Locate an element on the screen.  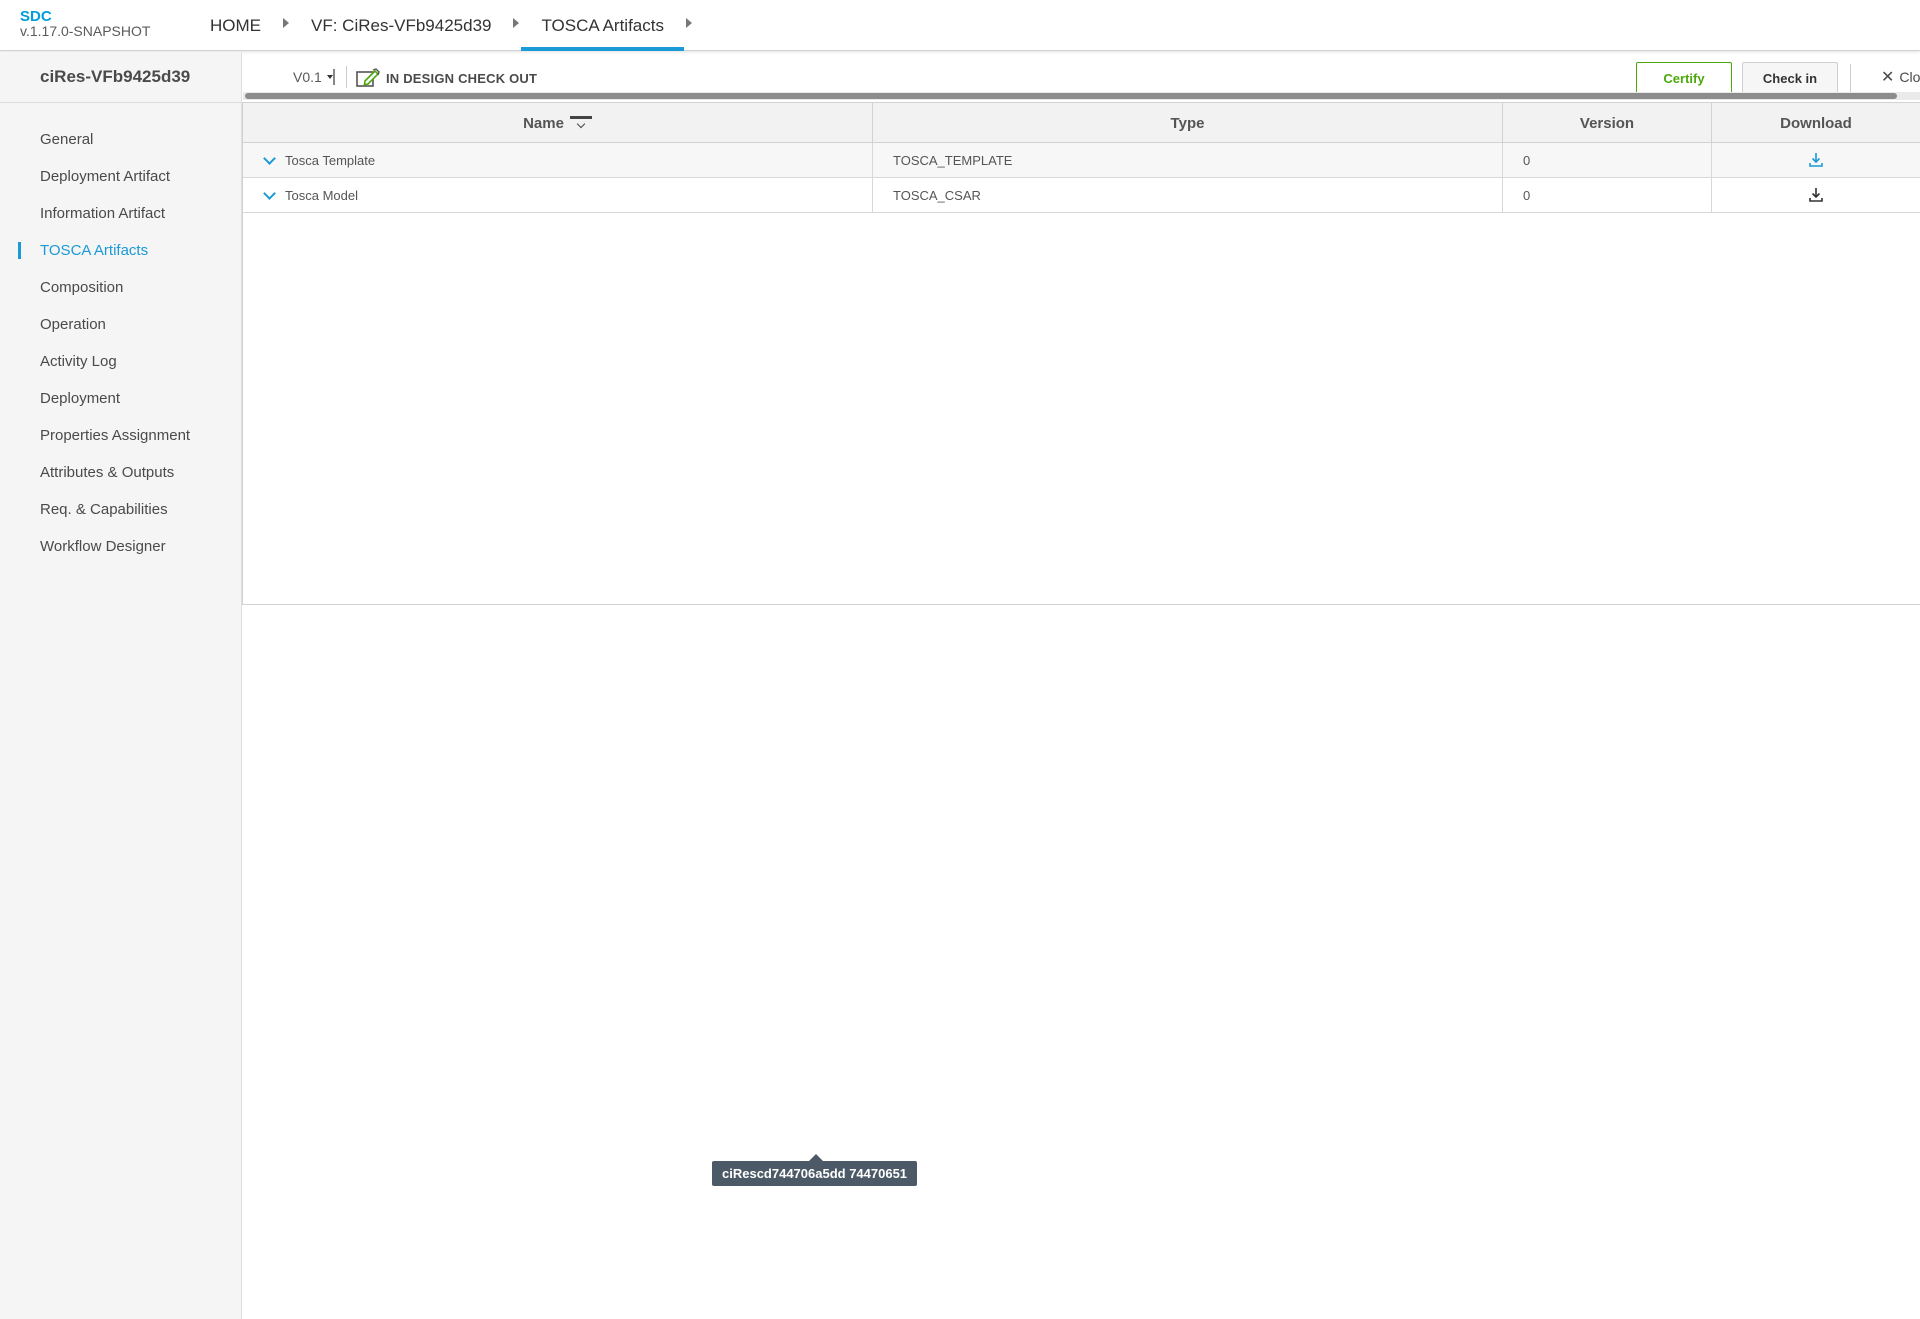
table-header: Name Type Version Download is located at coordinates (1081, 123).